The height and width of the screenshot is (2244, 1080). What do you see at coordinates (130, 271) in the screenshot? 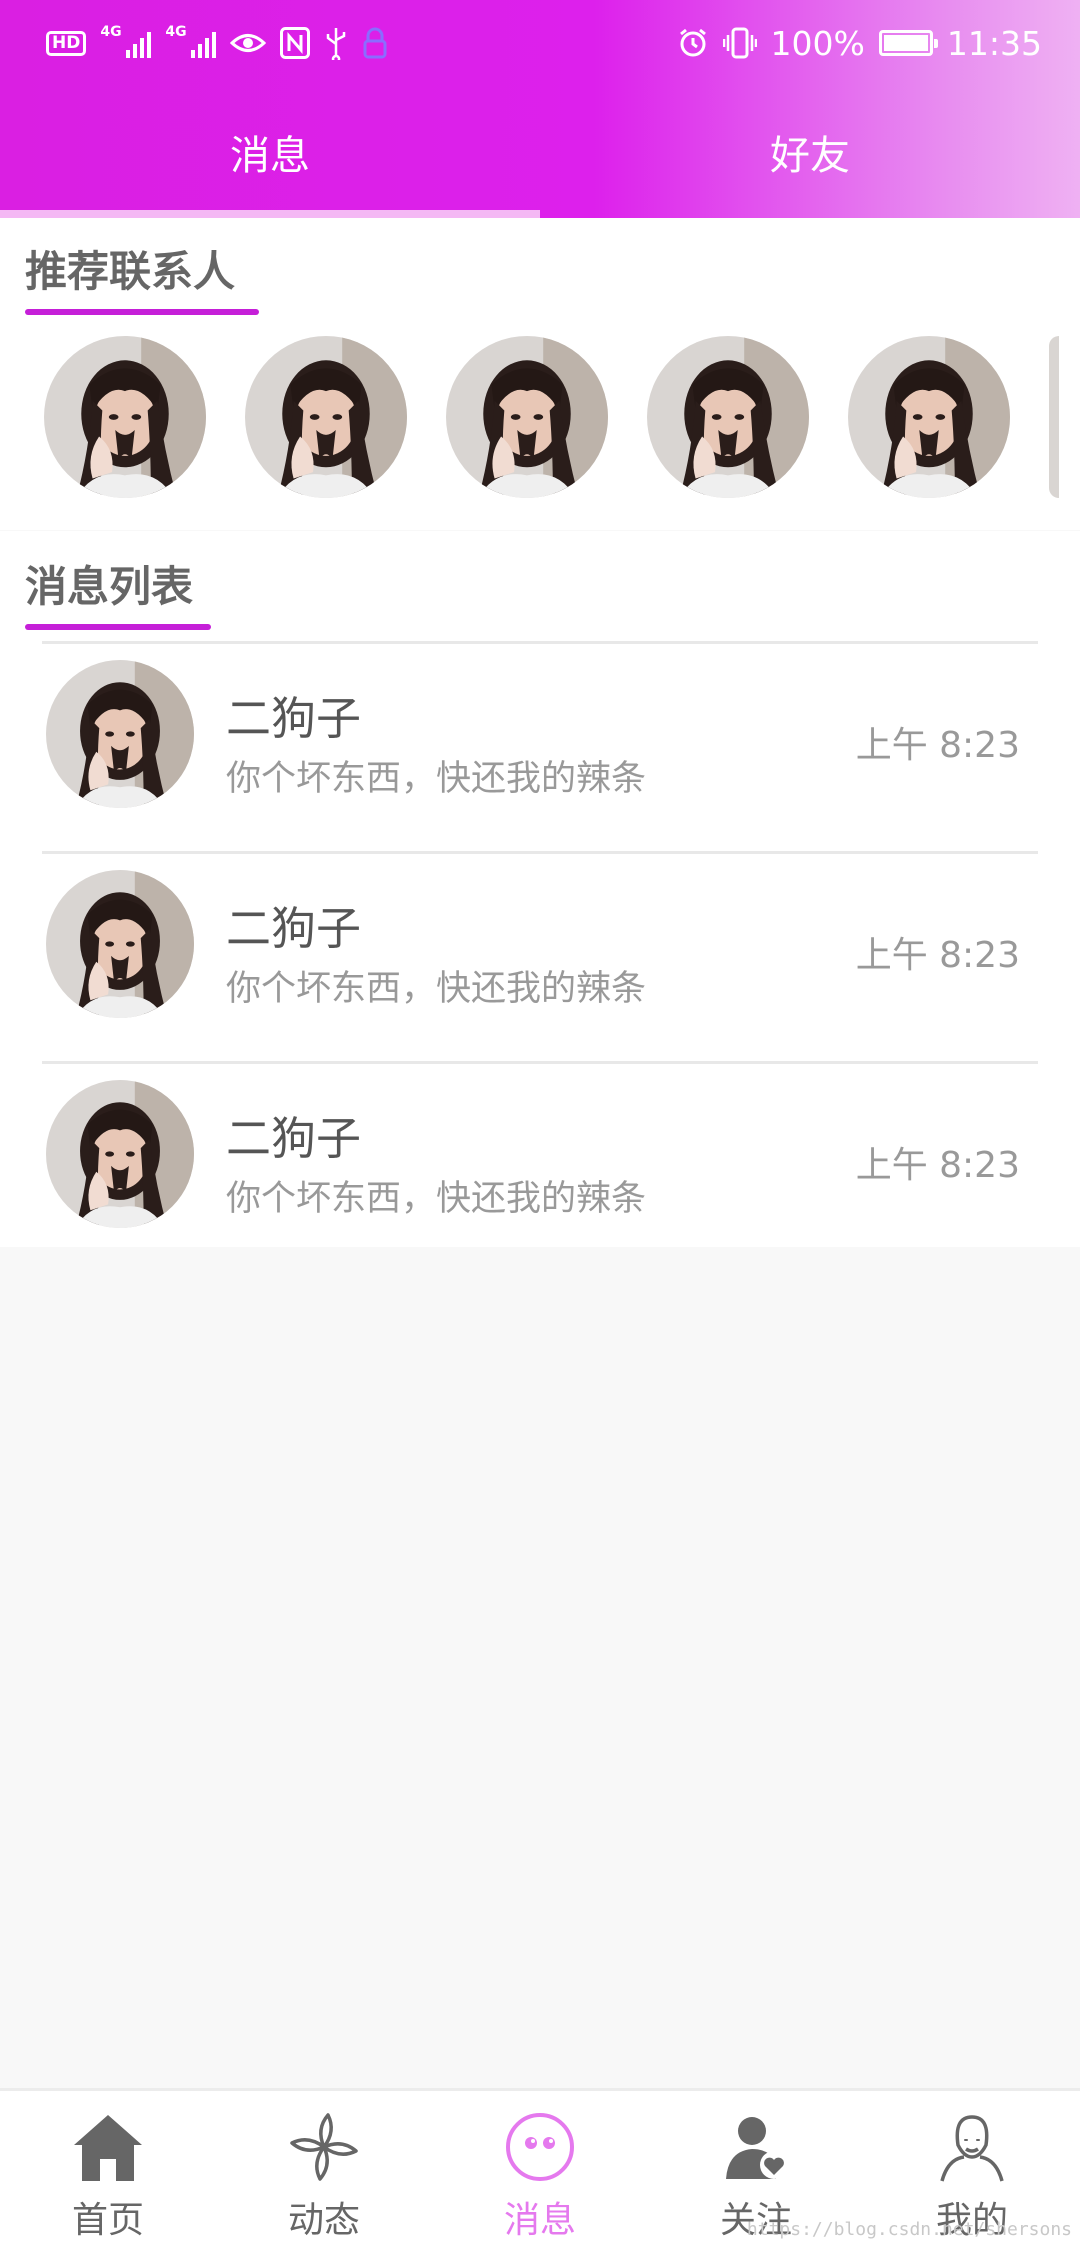
I see `recommend-title-text: 推荐联系人` at bounding box center [130, 271].